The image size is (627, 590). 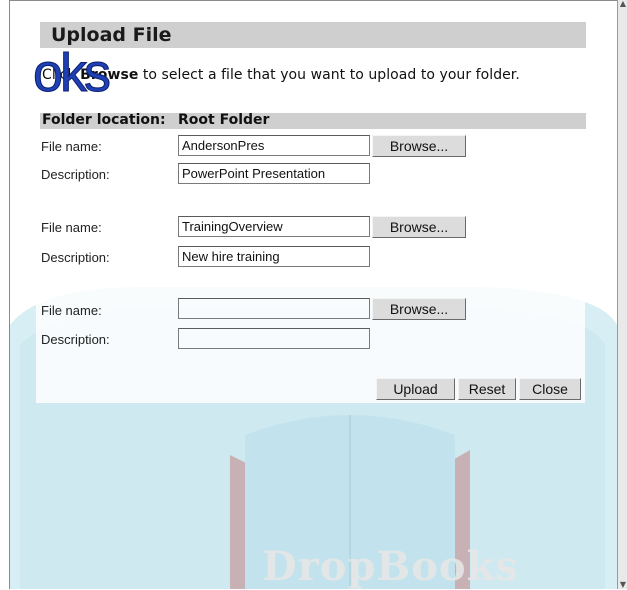 What do you see at coordinates (487, 389) in the screenshot?
I see `reset-button: Reset` at bounding box center [487, 389].